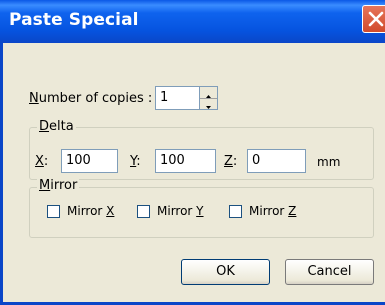 Image resolution: width=385 pixels, height=305 pixels. I want to click on delta-unit-label: mm, so click(329, 162).